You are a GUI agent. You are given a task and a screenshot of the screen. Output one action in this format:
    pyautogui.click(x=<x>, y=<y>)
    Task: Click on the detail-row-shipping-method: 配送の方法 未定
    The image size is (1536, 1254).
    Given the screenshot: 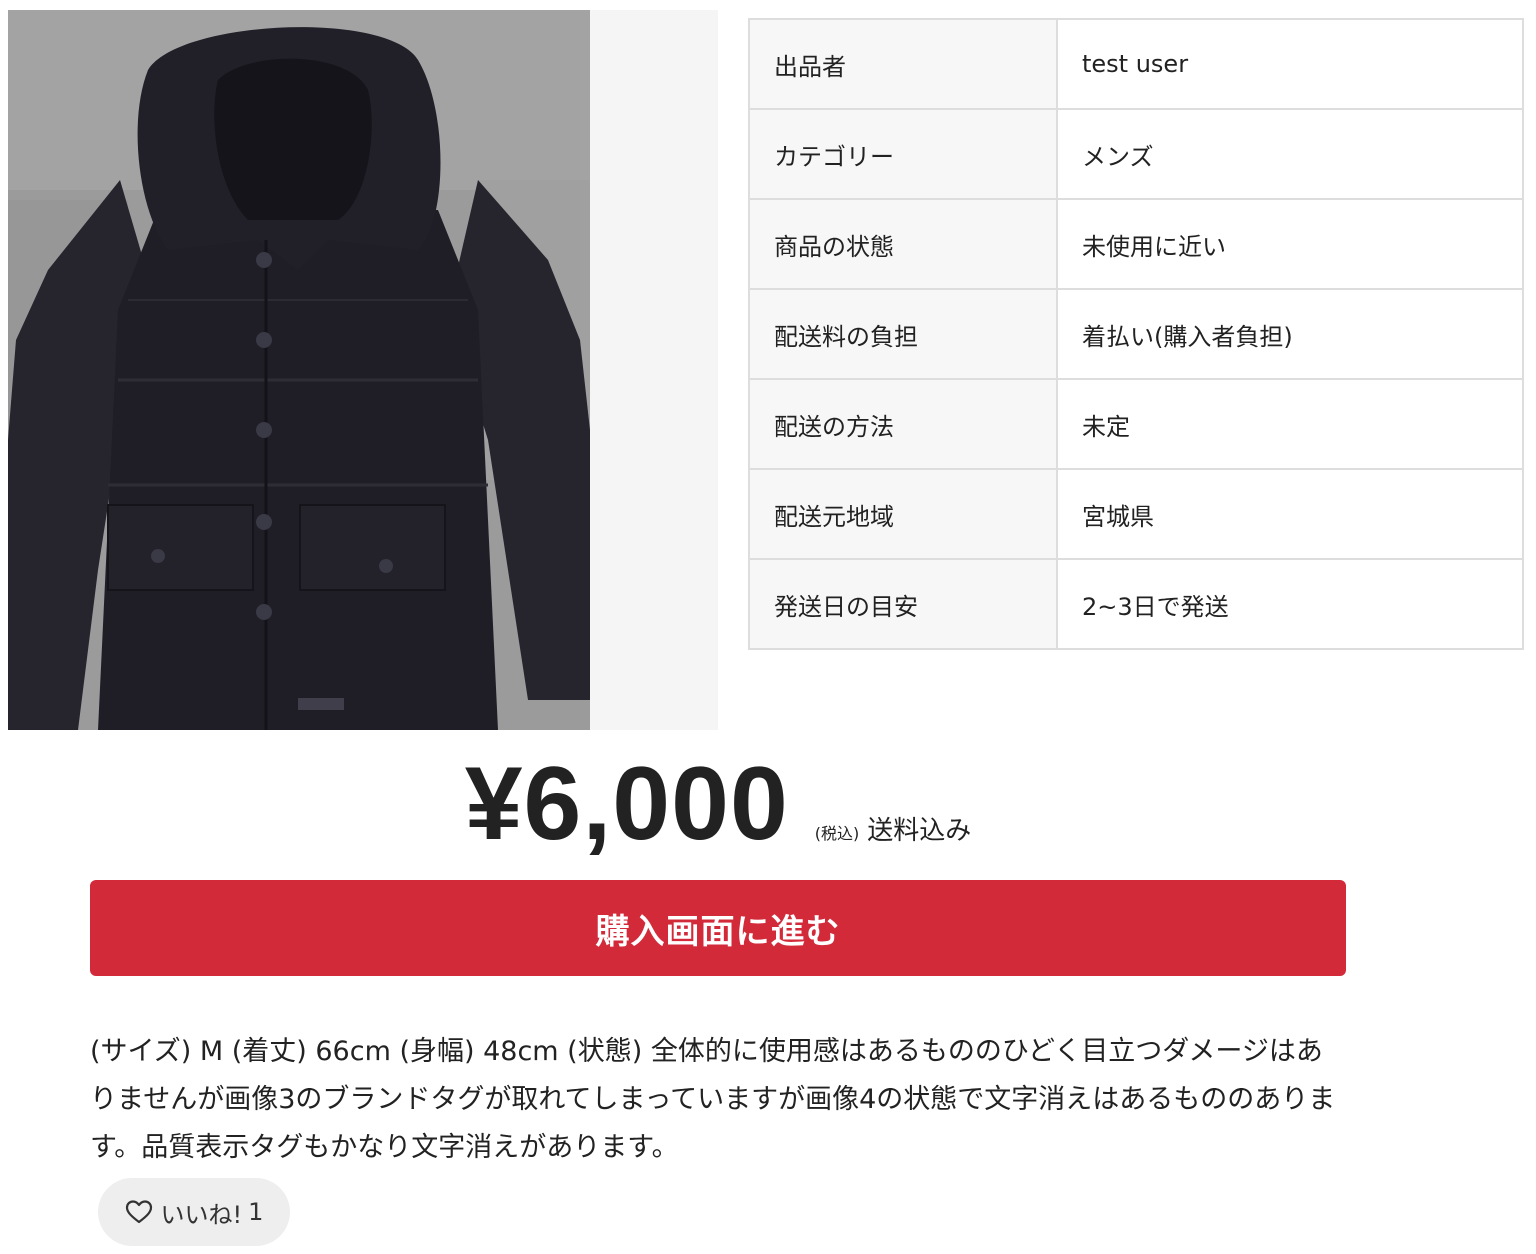 What is the action you would take?
    pyautogui.click(x=1136, y=424)
    